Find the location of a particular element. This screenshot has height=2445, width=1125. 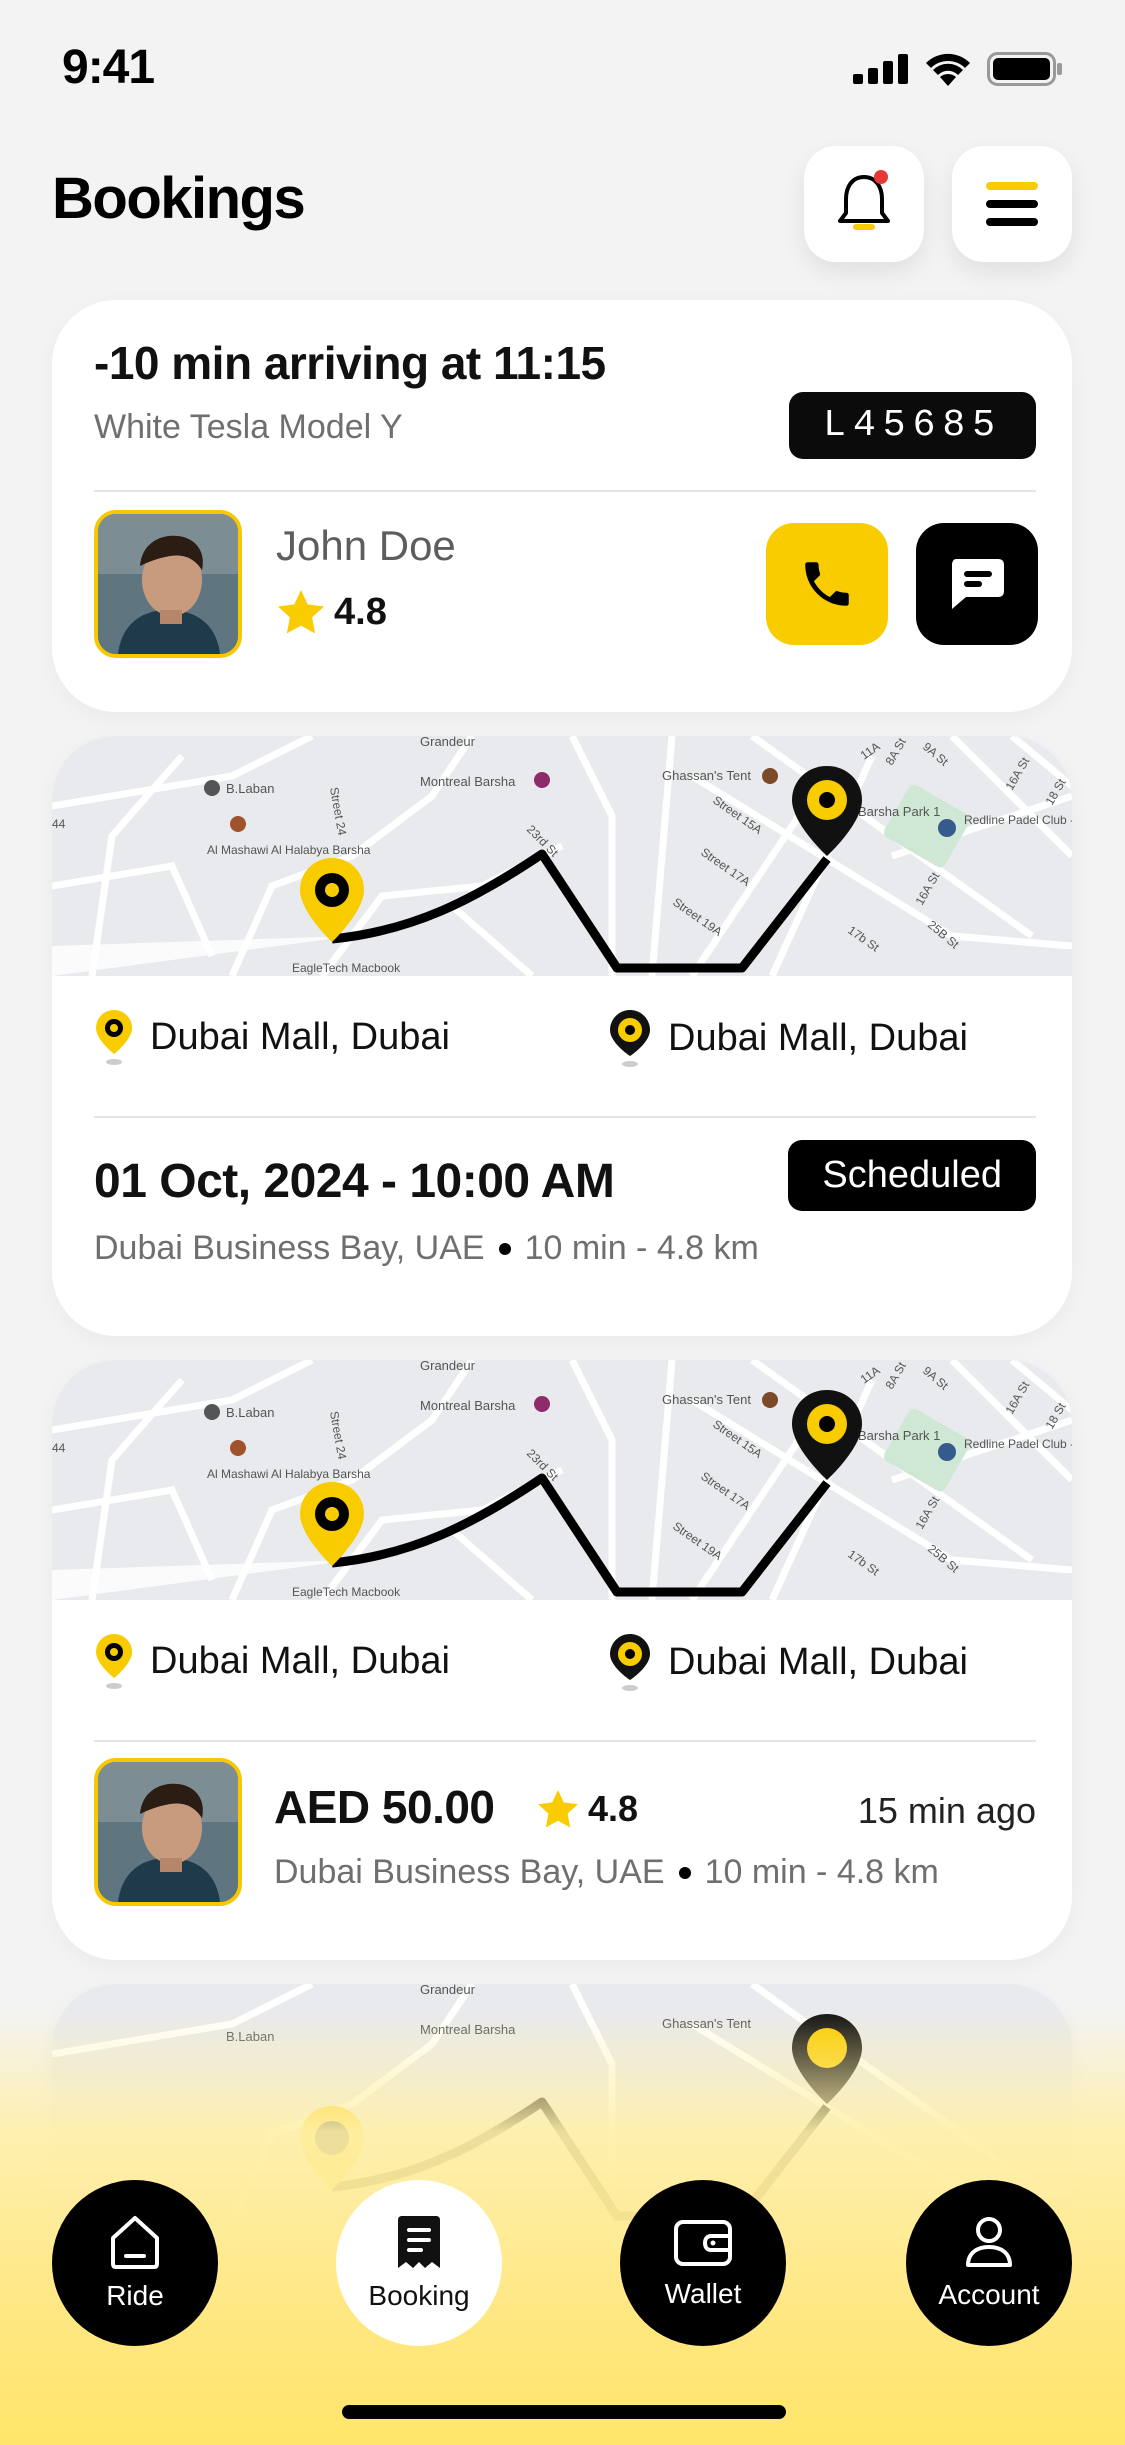

nav-booking: Booking is located at coordinates (419, 2263).